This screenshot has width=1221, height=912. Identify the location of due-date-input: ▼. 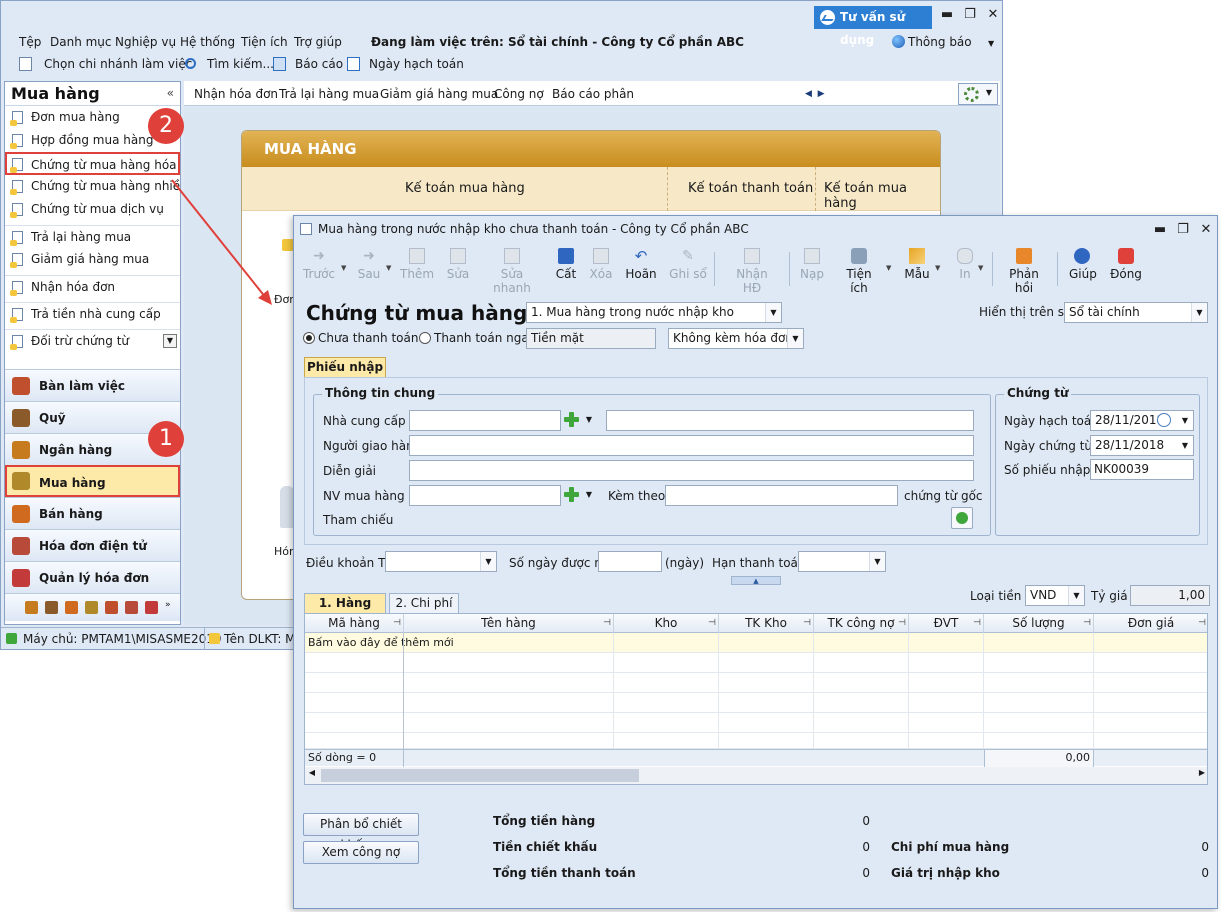
(842, 561).